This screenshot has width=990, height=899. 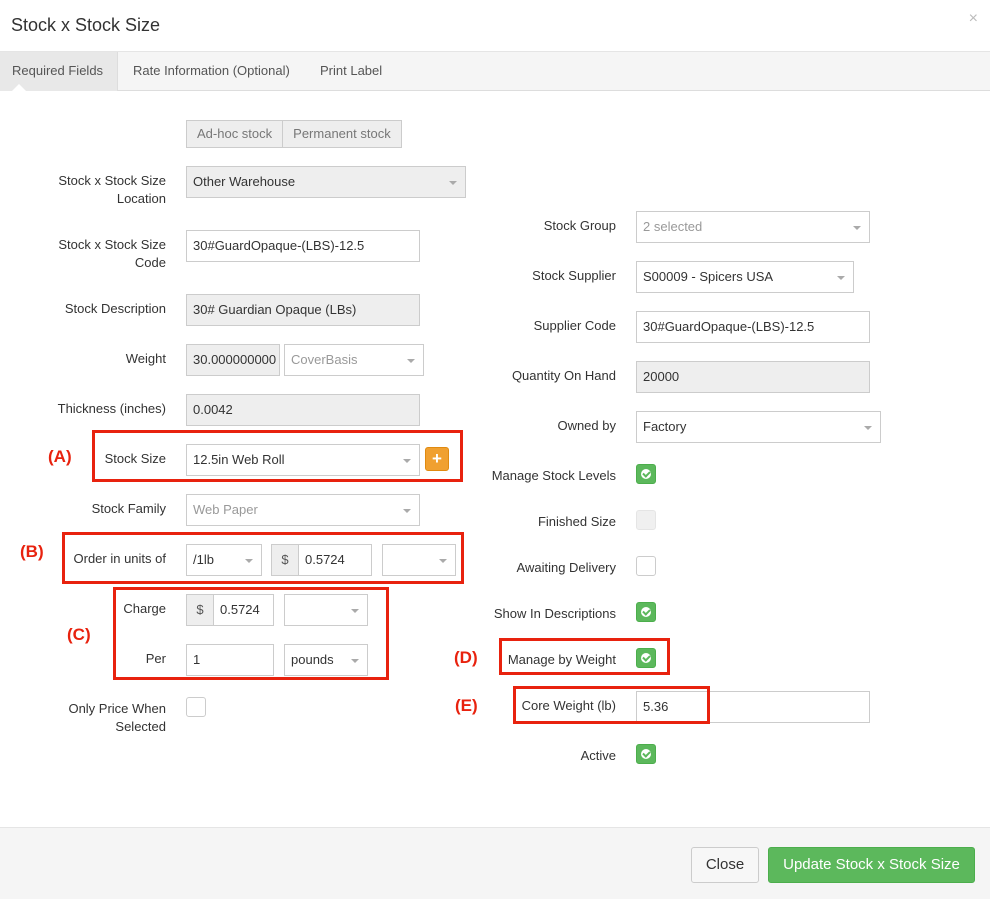 I want to click on supplier-code-input: 30#GuardOpaque-(LBS)-12.5, so click(x=753, y=327).